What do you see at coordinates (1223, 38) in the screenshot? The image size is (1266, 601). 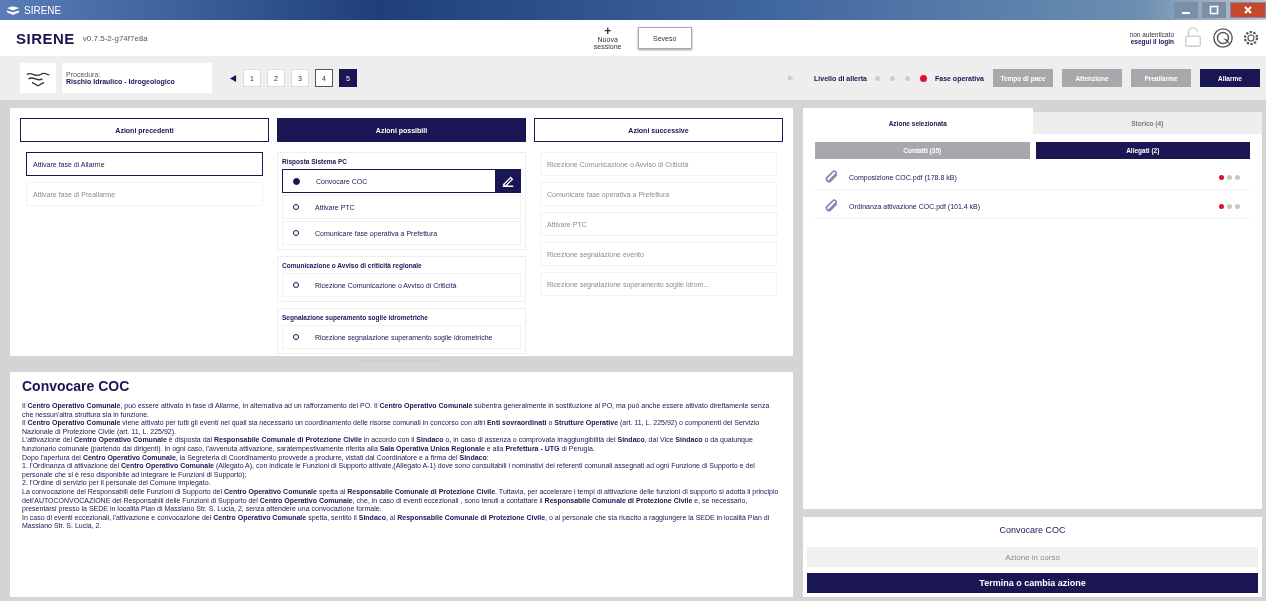 I see `target-cursor-icon` at bounding box center [1223, 38].